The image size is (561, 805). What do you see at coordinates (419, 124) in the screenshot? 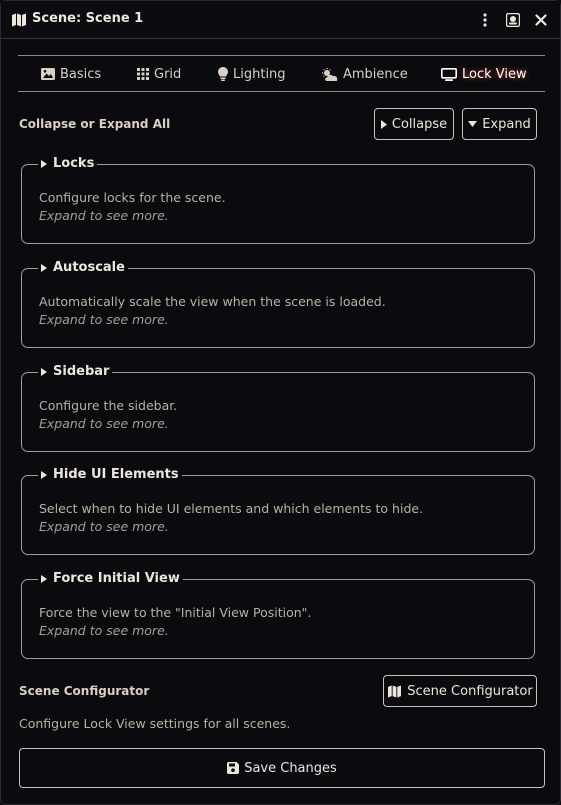
I see `collapse-button-label: Collapse` at bounding box center [419, 124].